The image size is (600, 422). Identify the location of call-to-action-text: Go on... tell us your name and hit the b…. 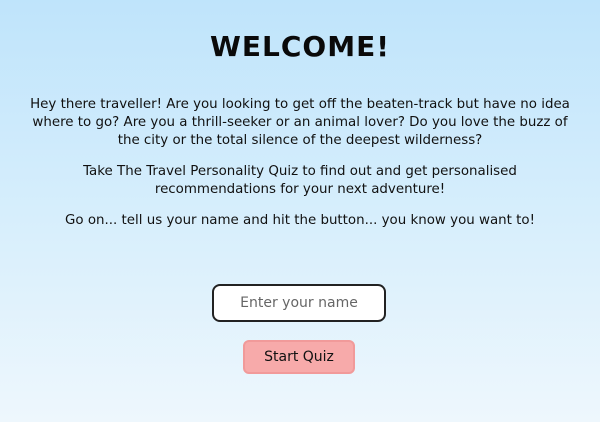
(300, 220).